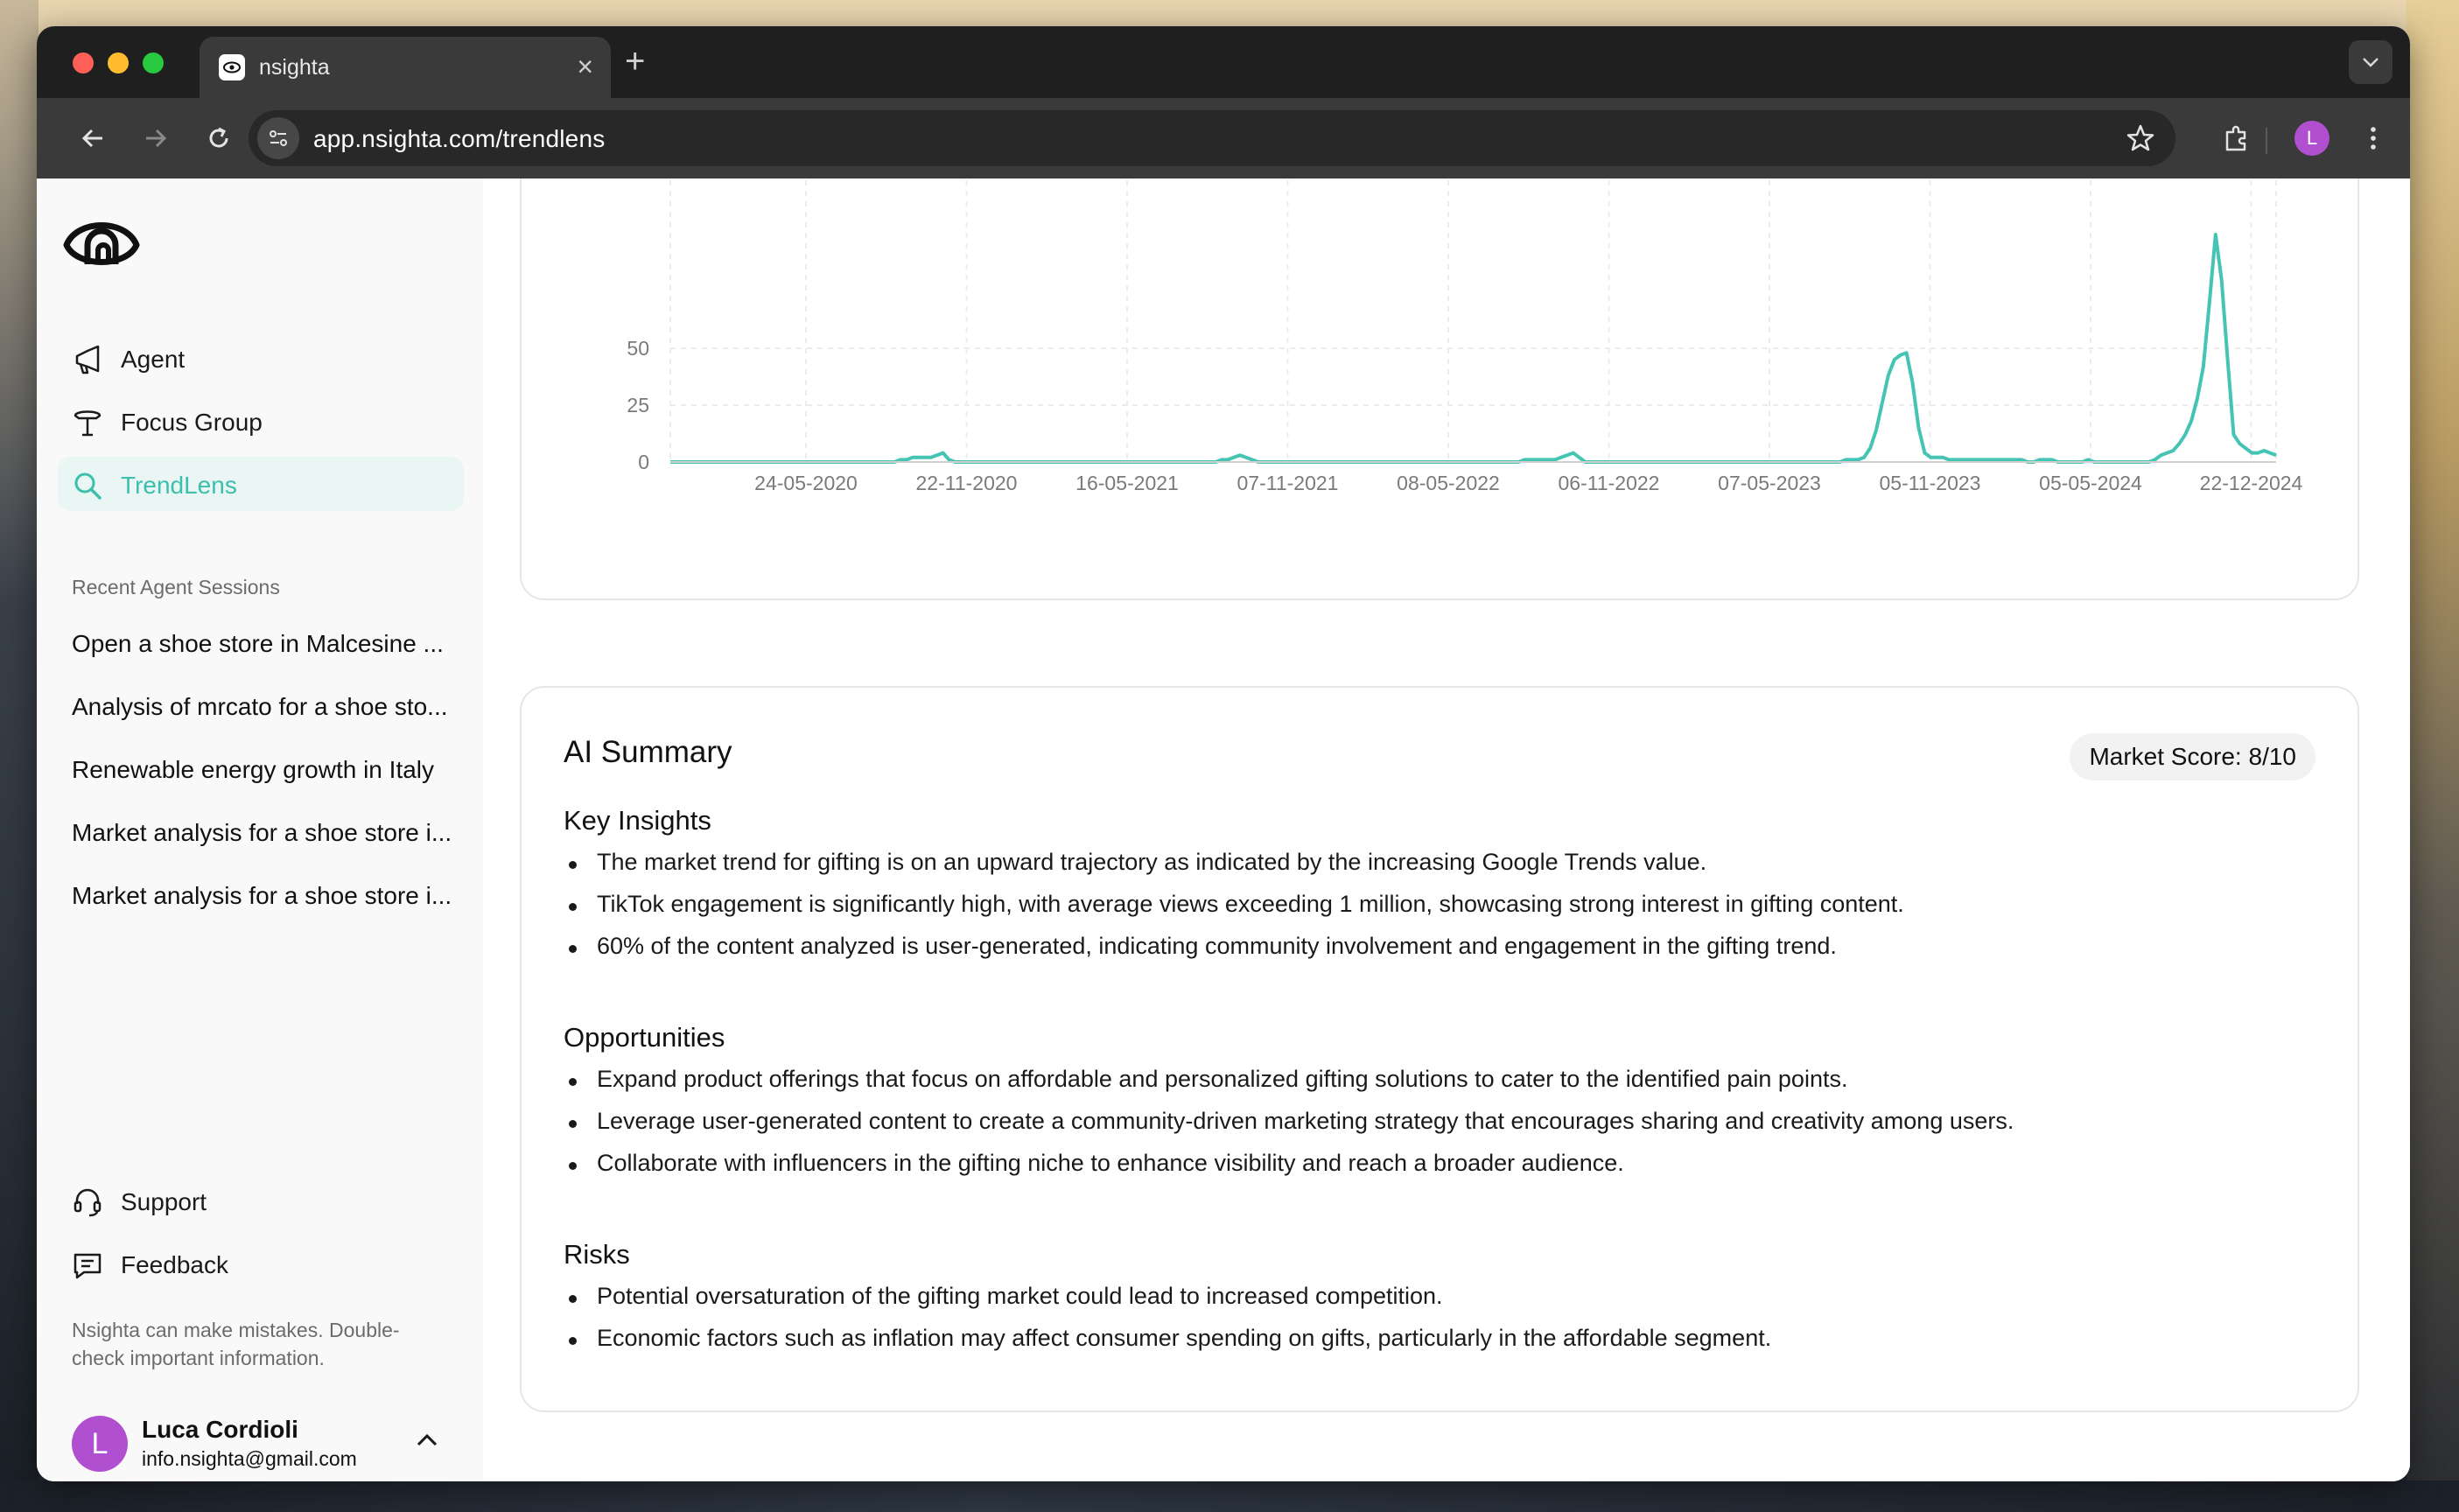 This screenshot has width=2459, height=1512. Describe the element at coordinates (585, 66) in the screenshot. I see `tab-close-icon: ×` at that location.